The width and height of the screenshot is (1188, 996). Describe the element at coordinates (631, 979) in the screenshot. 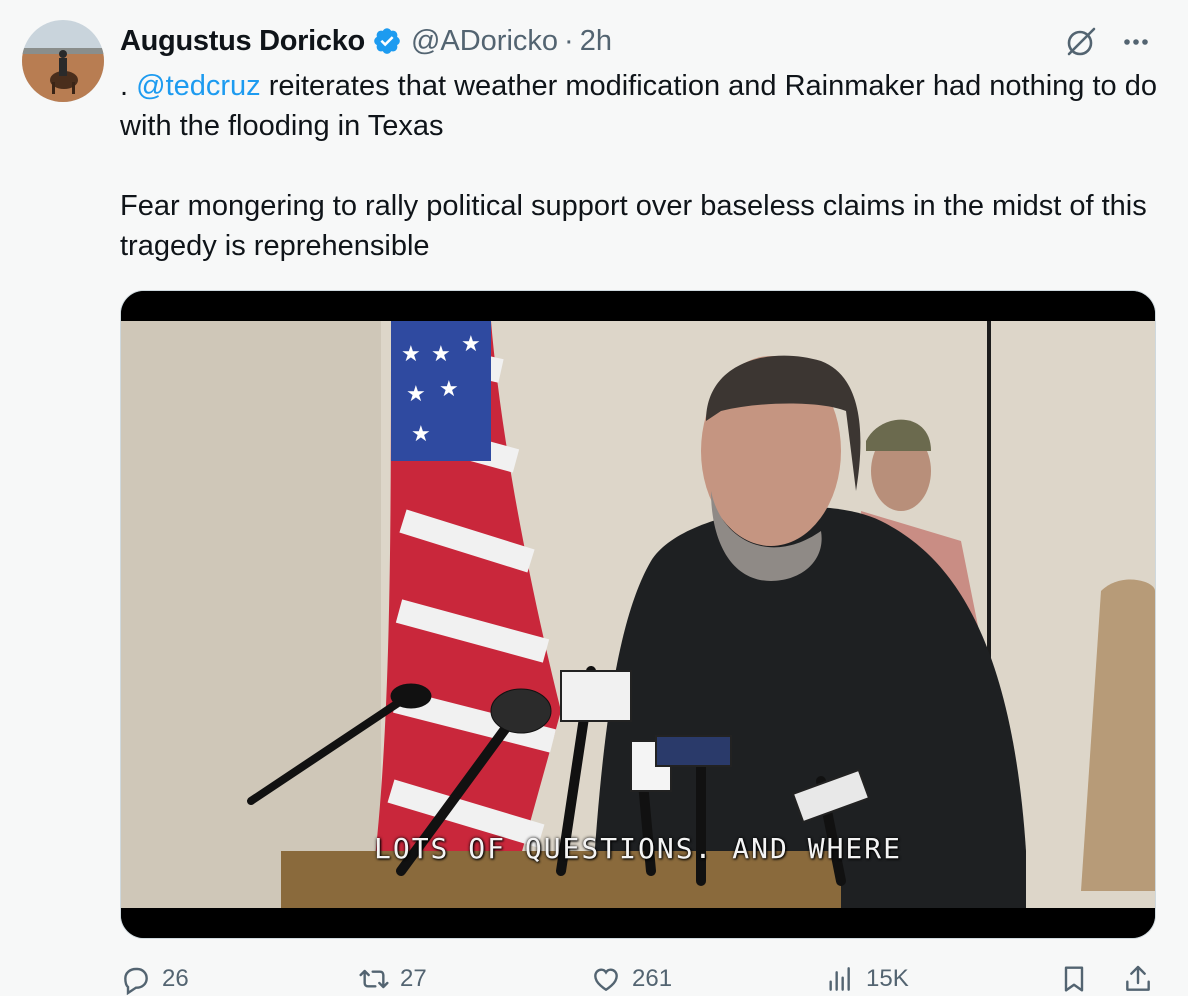

I see `like-button: 261` at that location.